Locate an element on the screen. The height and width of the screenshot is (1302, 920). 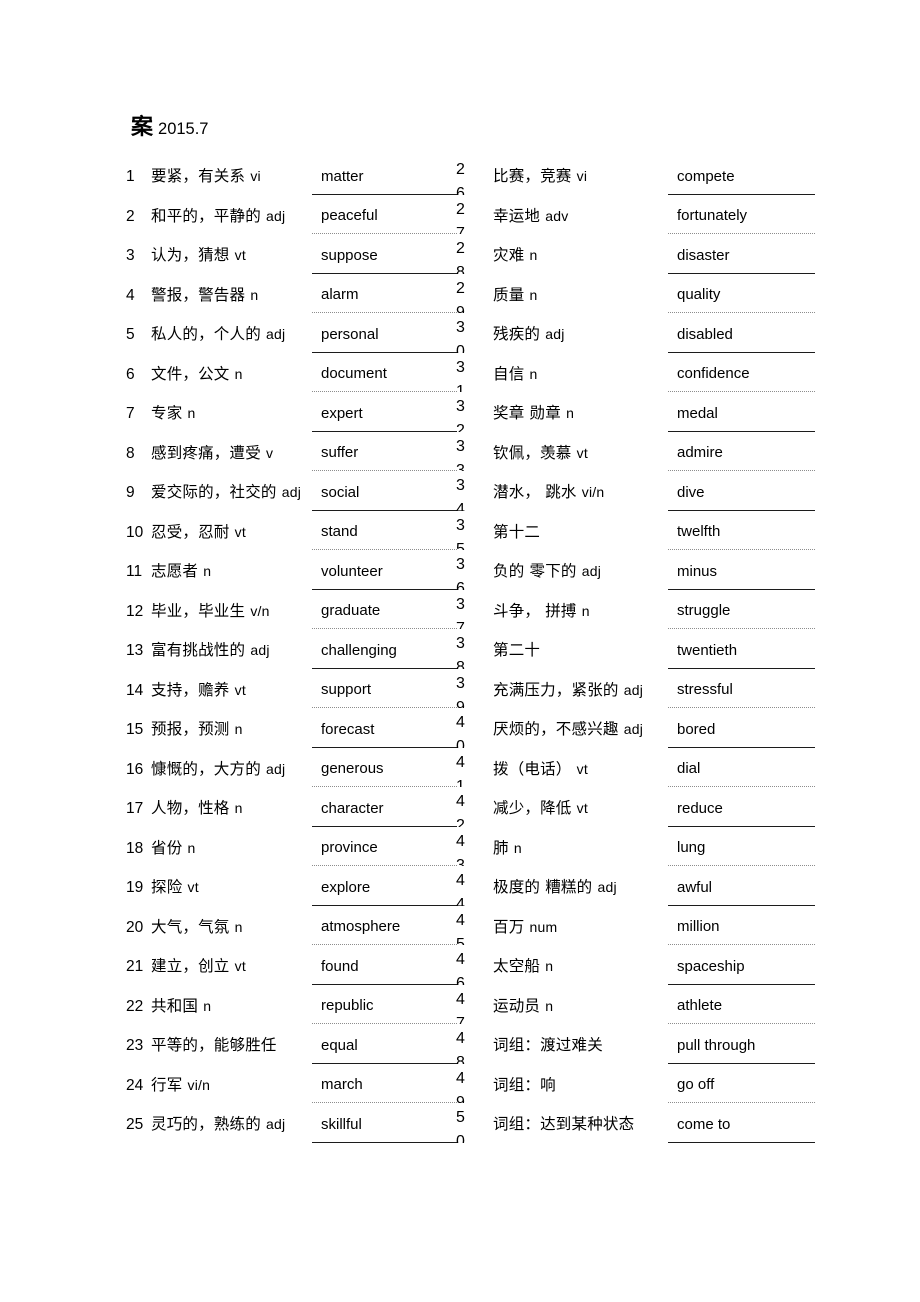
row-number-middle: 50 is located at coordinates (463, 1123).